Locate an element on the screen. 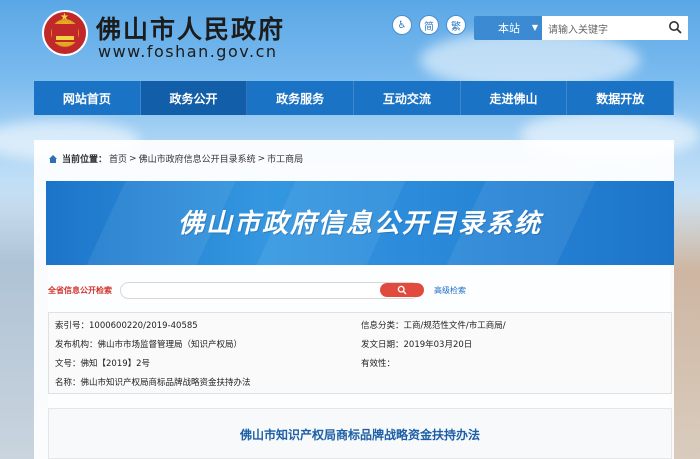 The width and height of the screenshot is (700, 459). traditional-chinese-icon: 繁 is located at coordinates (456, 25).